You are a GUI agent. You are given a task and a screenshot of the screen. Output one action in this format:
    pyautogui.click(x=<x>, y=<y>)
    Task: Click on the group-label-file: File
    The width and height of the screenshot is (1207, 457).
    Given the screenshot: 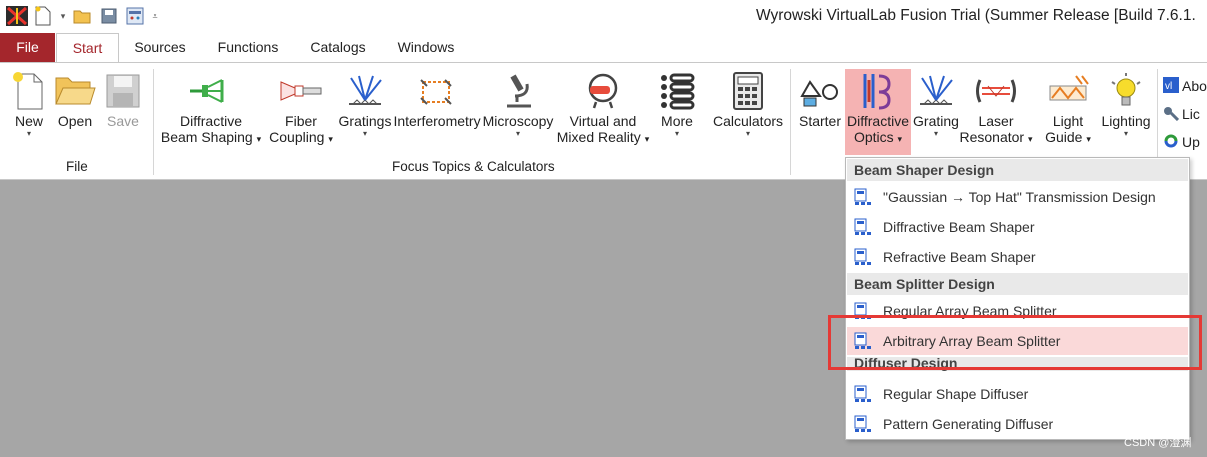 What is the action you would take?
    pyautogui.click(x=77, y=166)
    